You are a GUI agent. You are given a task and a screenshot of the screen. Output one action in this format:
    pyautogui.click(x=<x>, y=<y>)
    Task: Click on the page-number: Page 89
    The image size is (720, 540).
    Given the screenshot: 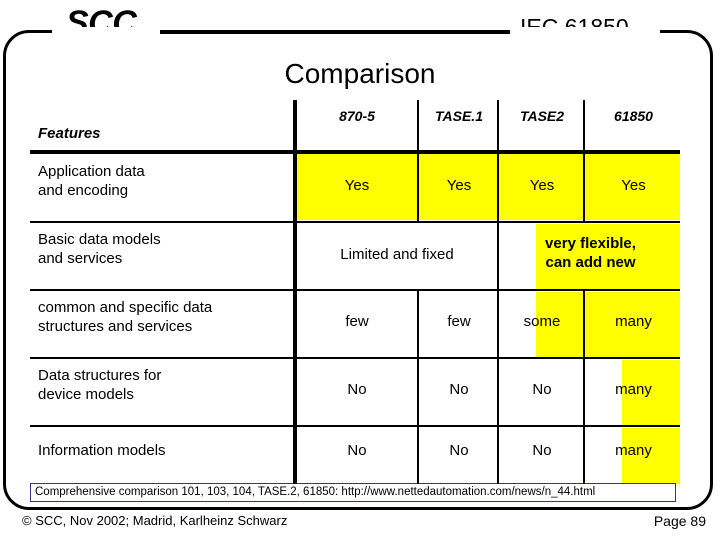 What is the action you would take?
    pyautogui.click(x=679, y=521)
    